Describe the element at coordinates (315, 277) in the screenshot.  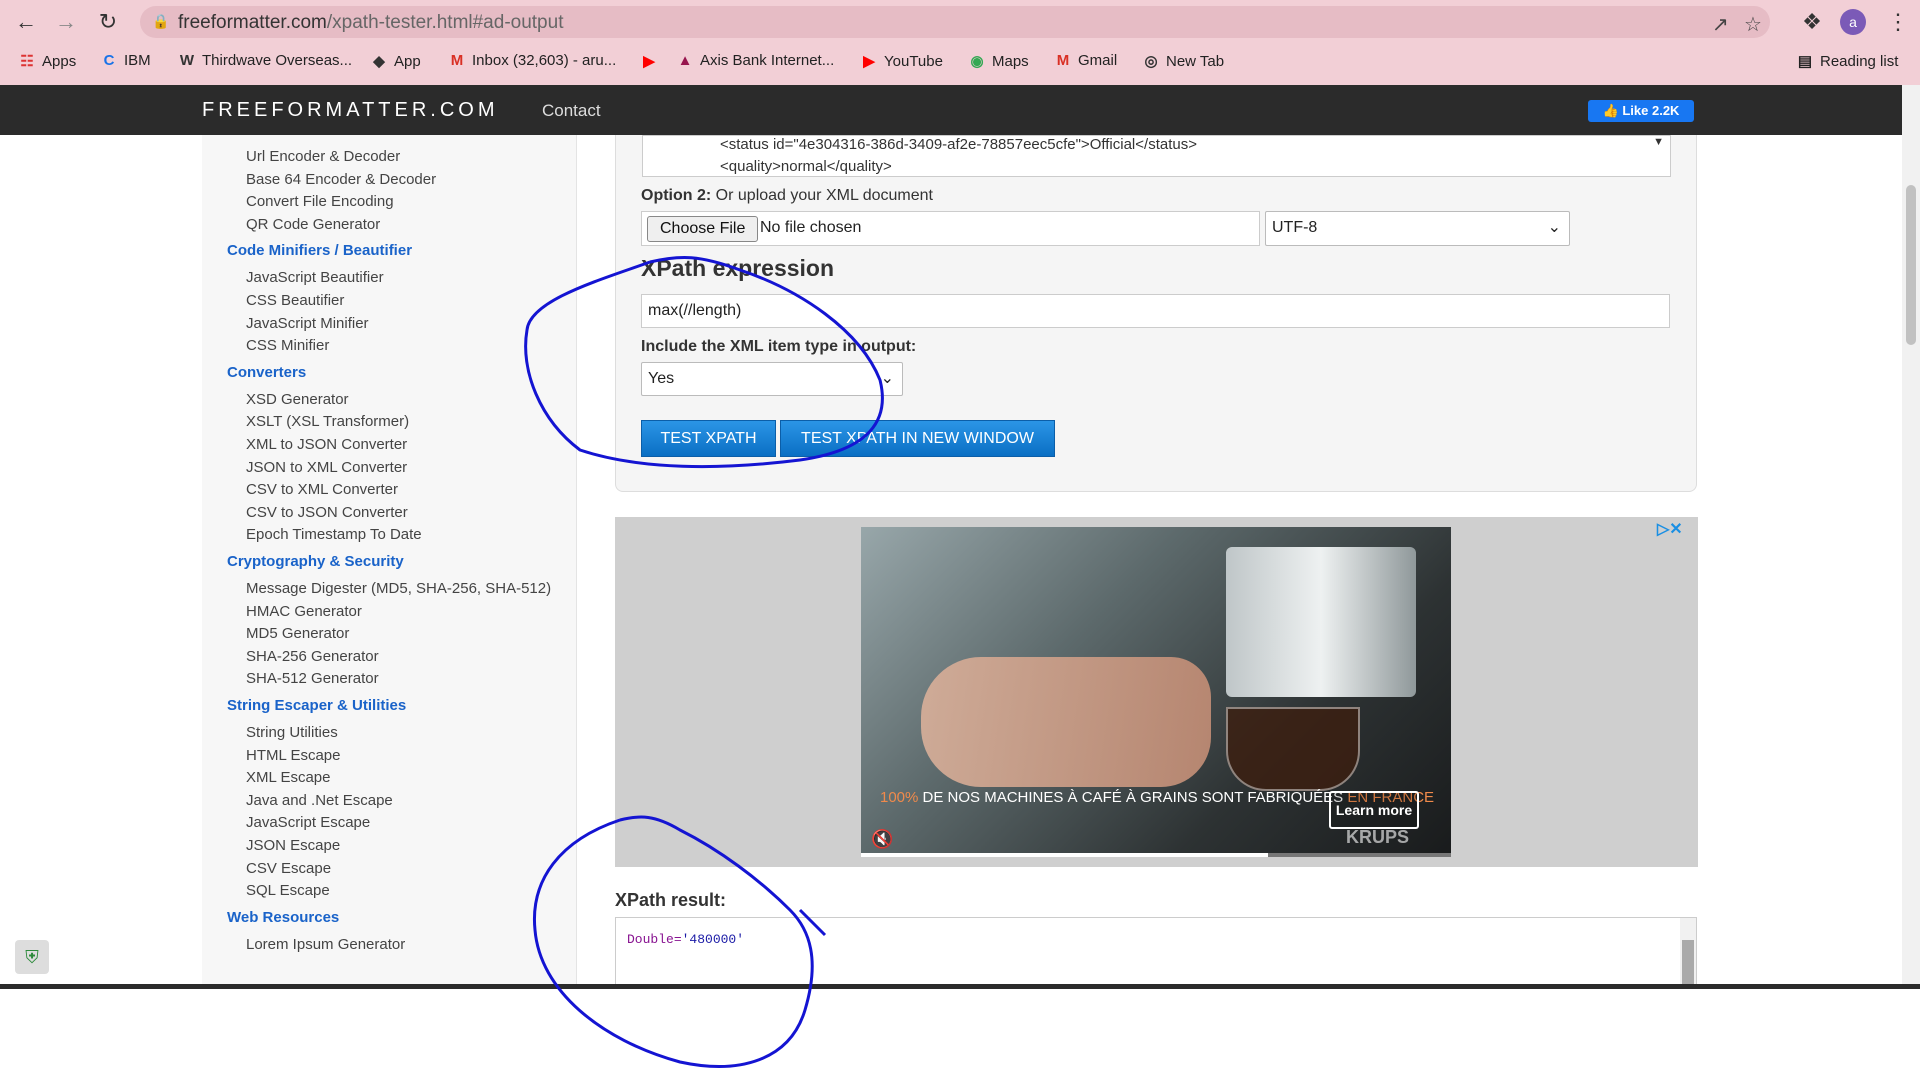
I see `sidebar-link: JavaScript Beautifier` at that location.